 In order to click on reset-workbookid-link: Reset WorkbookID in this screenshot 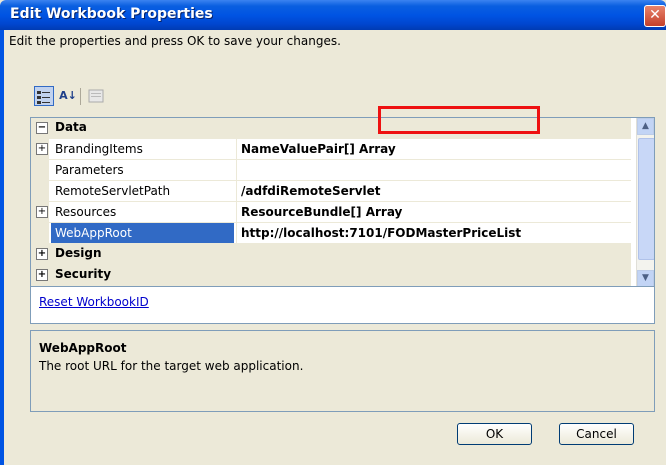, I will do `click(94, 302)`.